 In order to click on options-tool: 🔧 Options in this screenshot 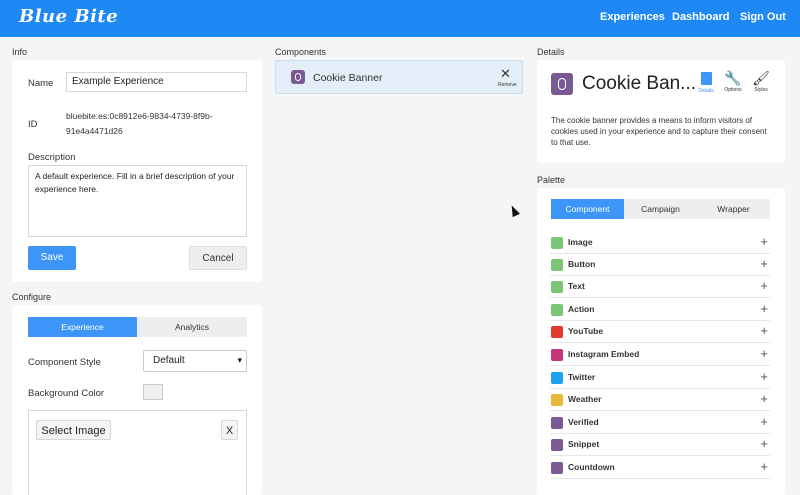, I will do `click(733, 82)`.